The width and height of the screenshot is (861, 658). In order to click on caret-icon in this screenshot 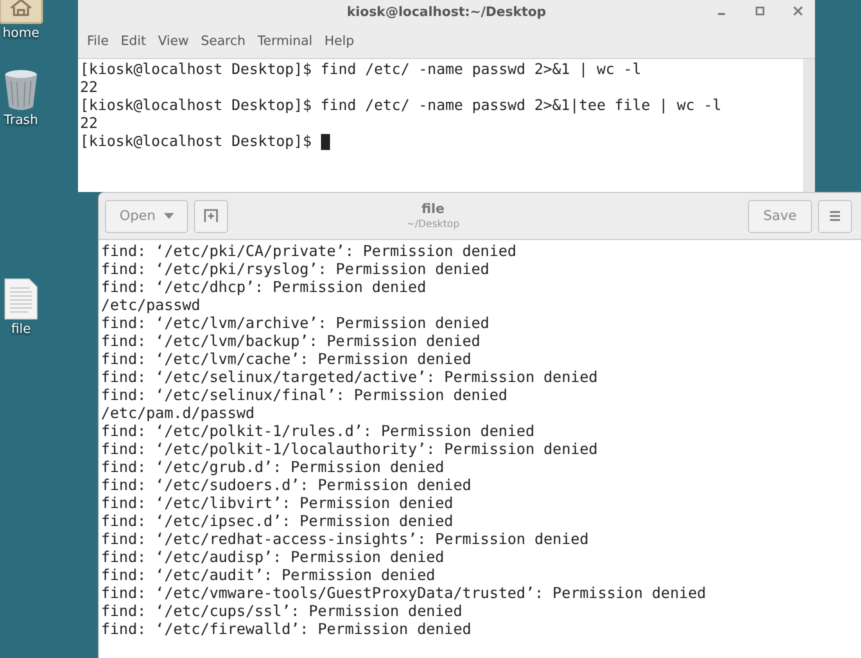, I will do `click(169, 216)`.